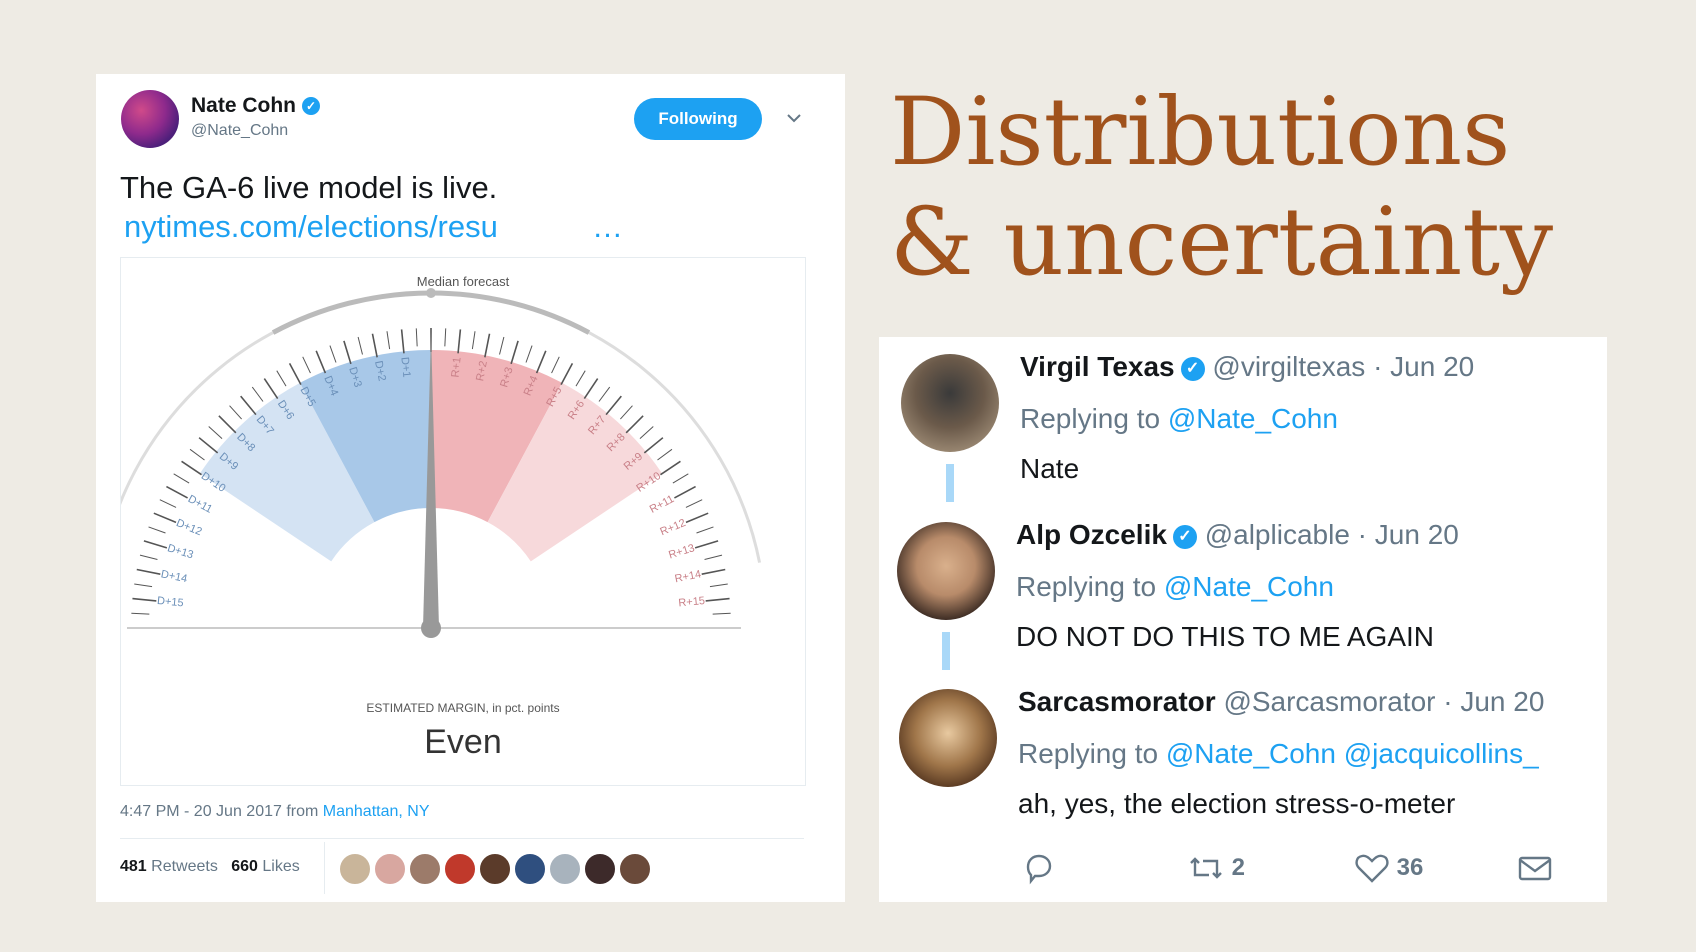 The height and width of the screenshot is (952, 1696). Describe the element at coordinates (431, 312) in the screenshot. I see `gauge-median-arc` at that location.